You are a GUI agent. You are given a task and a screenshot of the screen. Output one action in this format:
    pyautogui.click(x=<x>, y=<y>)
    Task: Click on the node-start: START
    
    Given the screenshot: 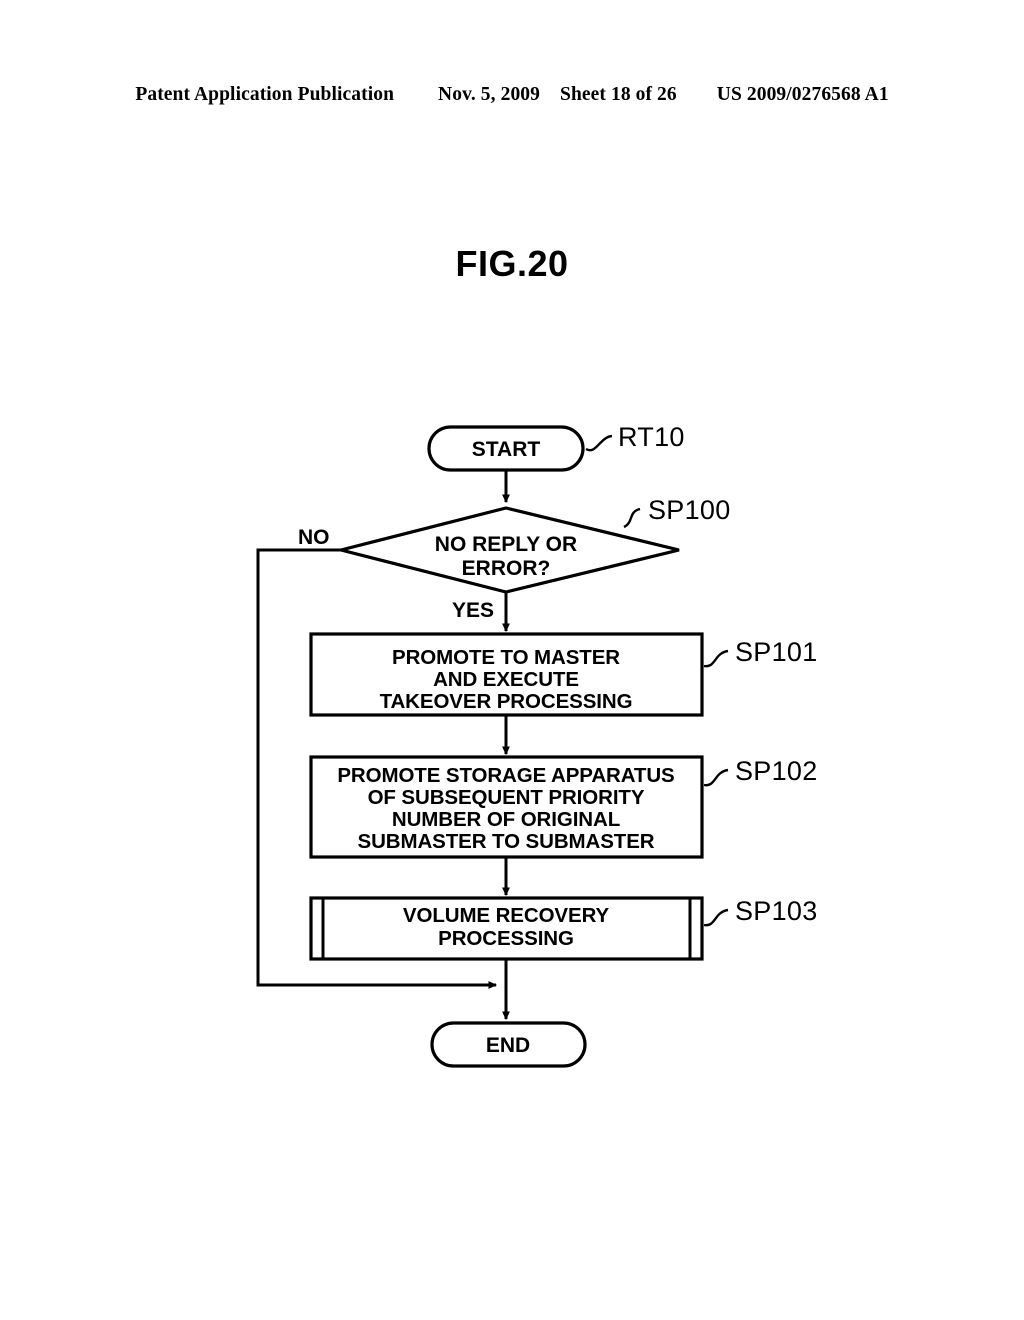 What is the action you would take?
    pyautogui.click(x=506, y=448)
    